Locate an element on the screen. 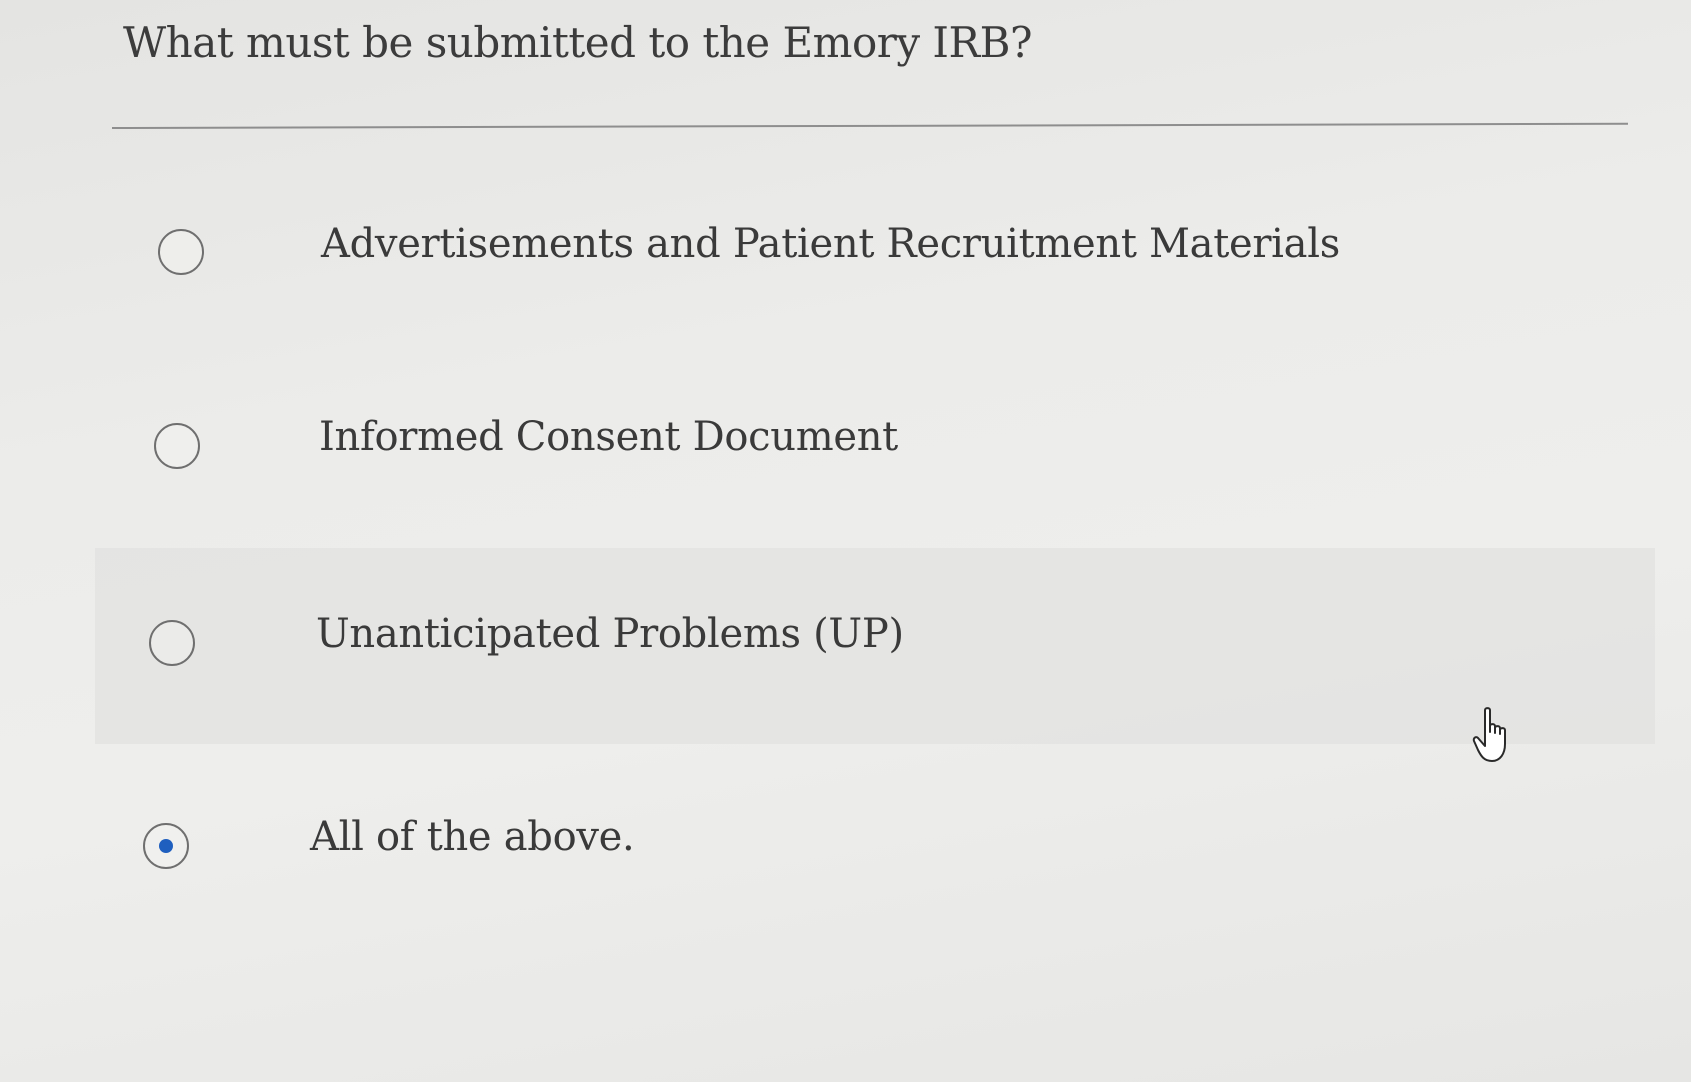 The width and height of the screenshot is (1691, 1082). option-label: Unanticipated Problems (UP) is located at coordinates (610, 634).